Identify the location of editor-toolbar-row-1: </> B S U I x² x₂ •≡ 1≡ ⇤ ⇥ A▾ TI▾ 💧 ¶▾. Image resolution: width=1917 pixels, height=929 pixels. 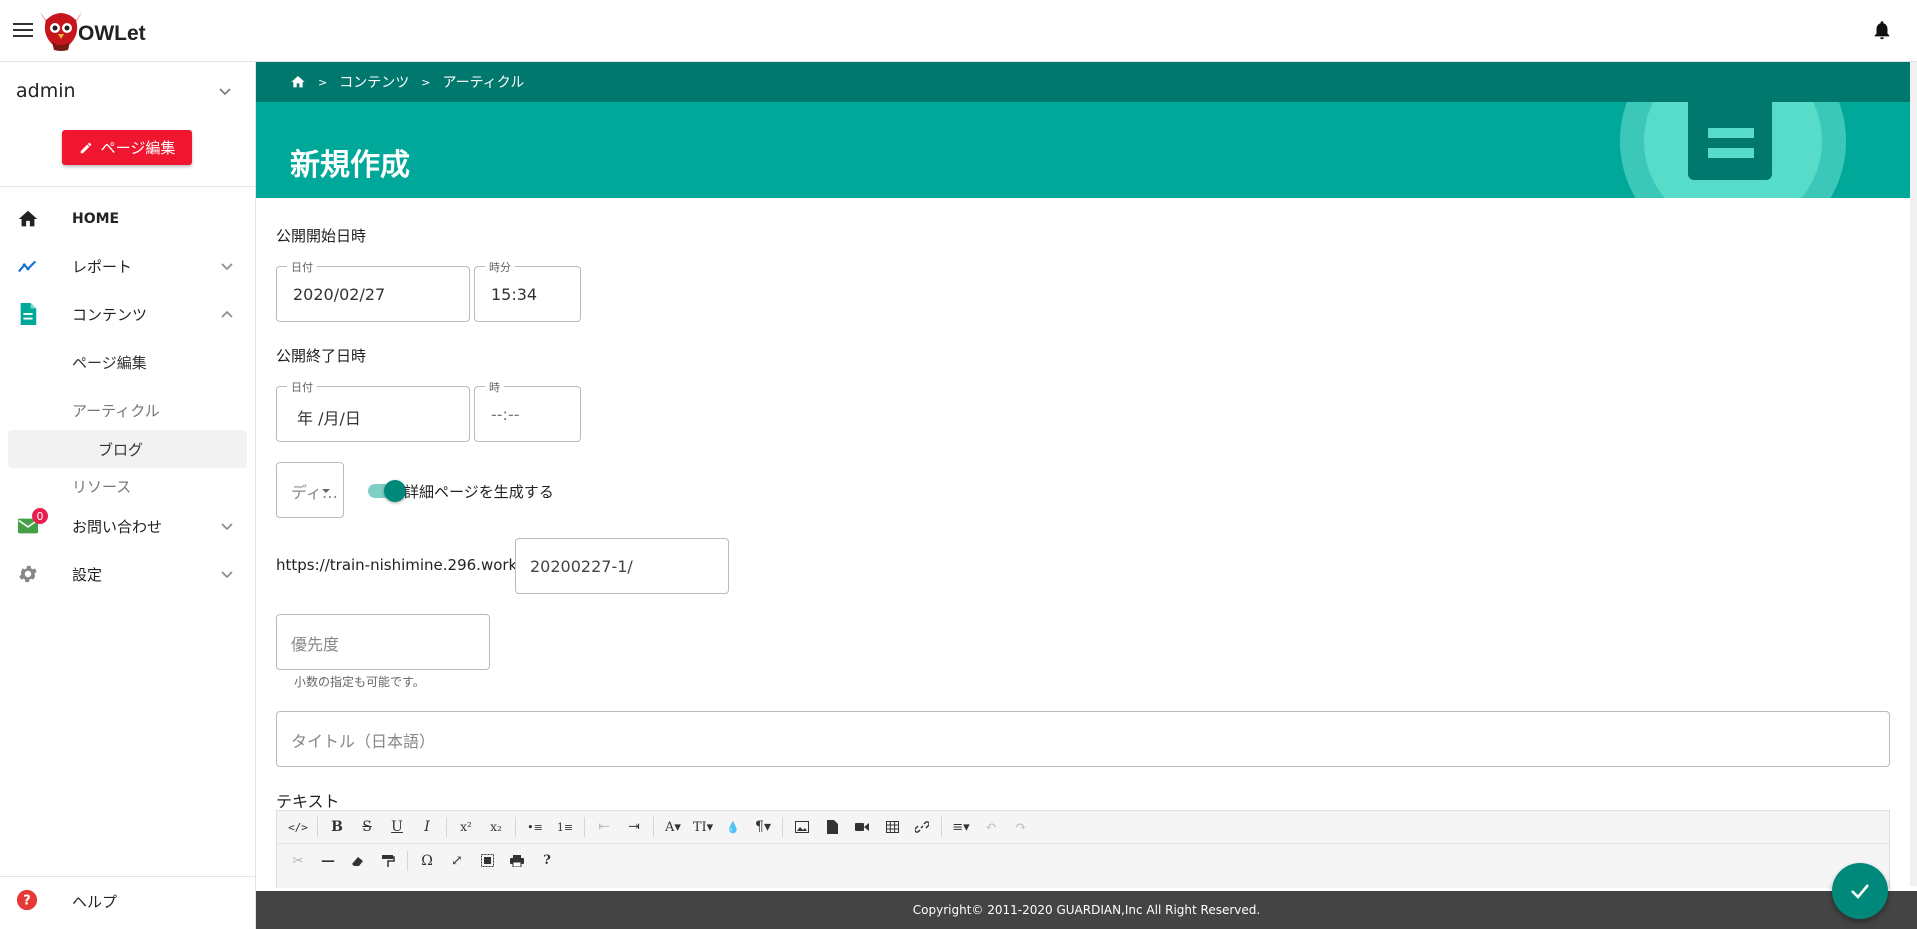
(1083, 827).